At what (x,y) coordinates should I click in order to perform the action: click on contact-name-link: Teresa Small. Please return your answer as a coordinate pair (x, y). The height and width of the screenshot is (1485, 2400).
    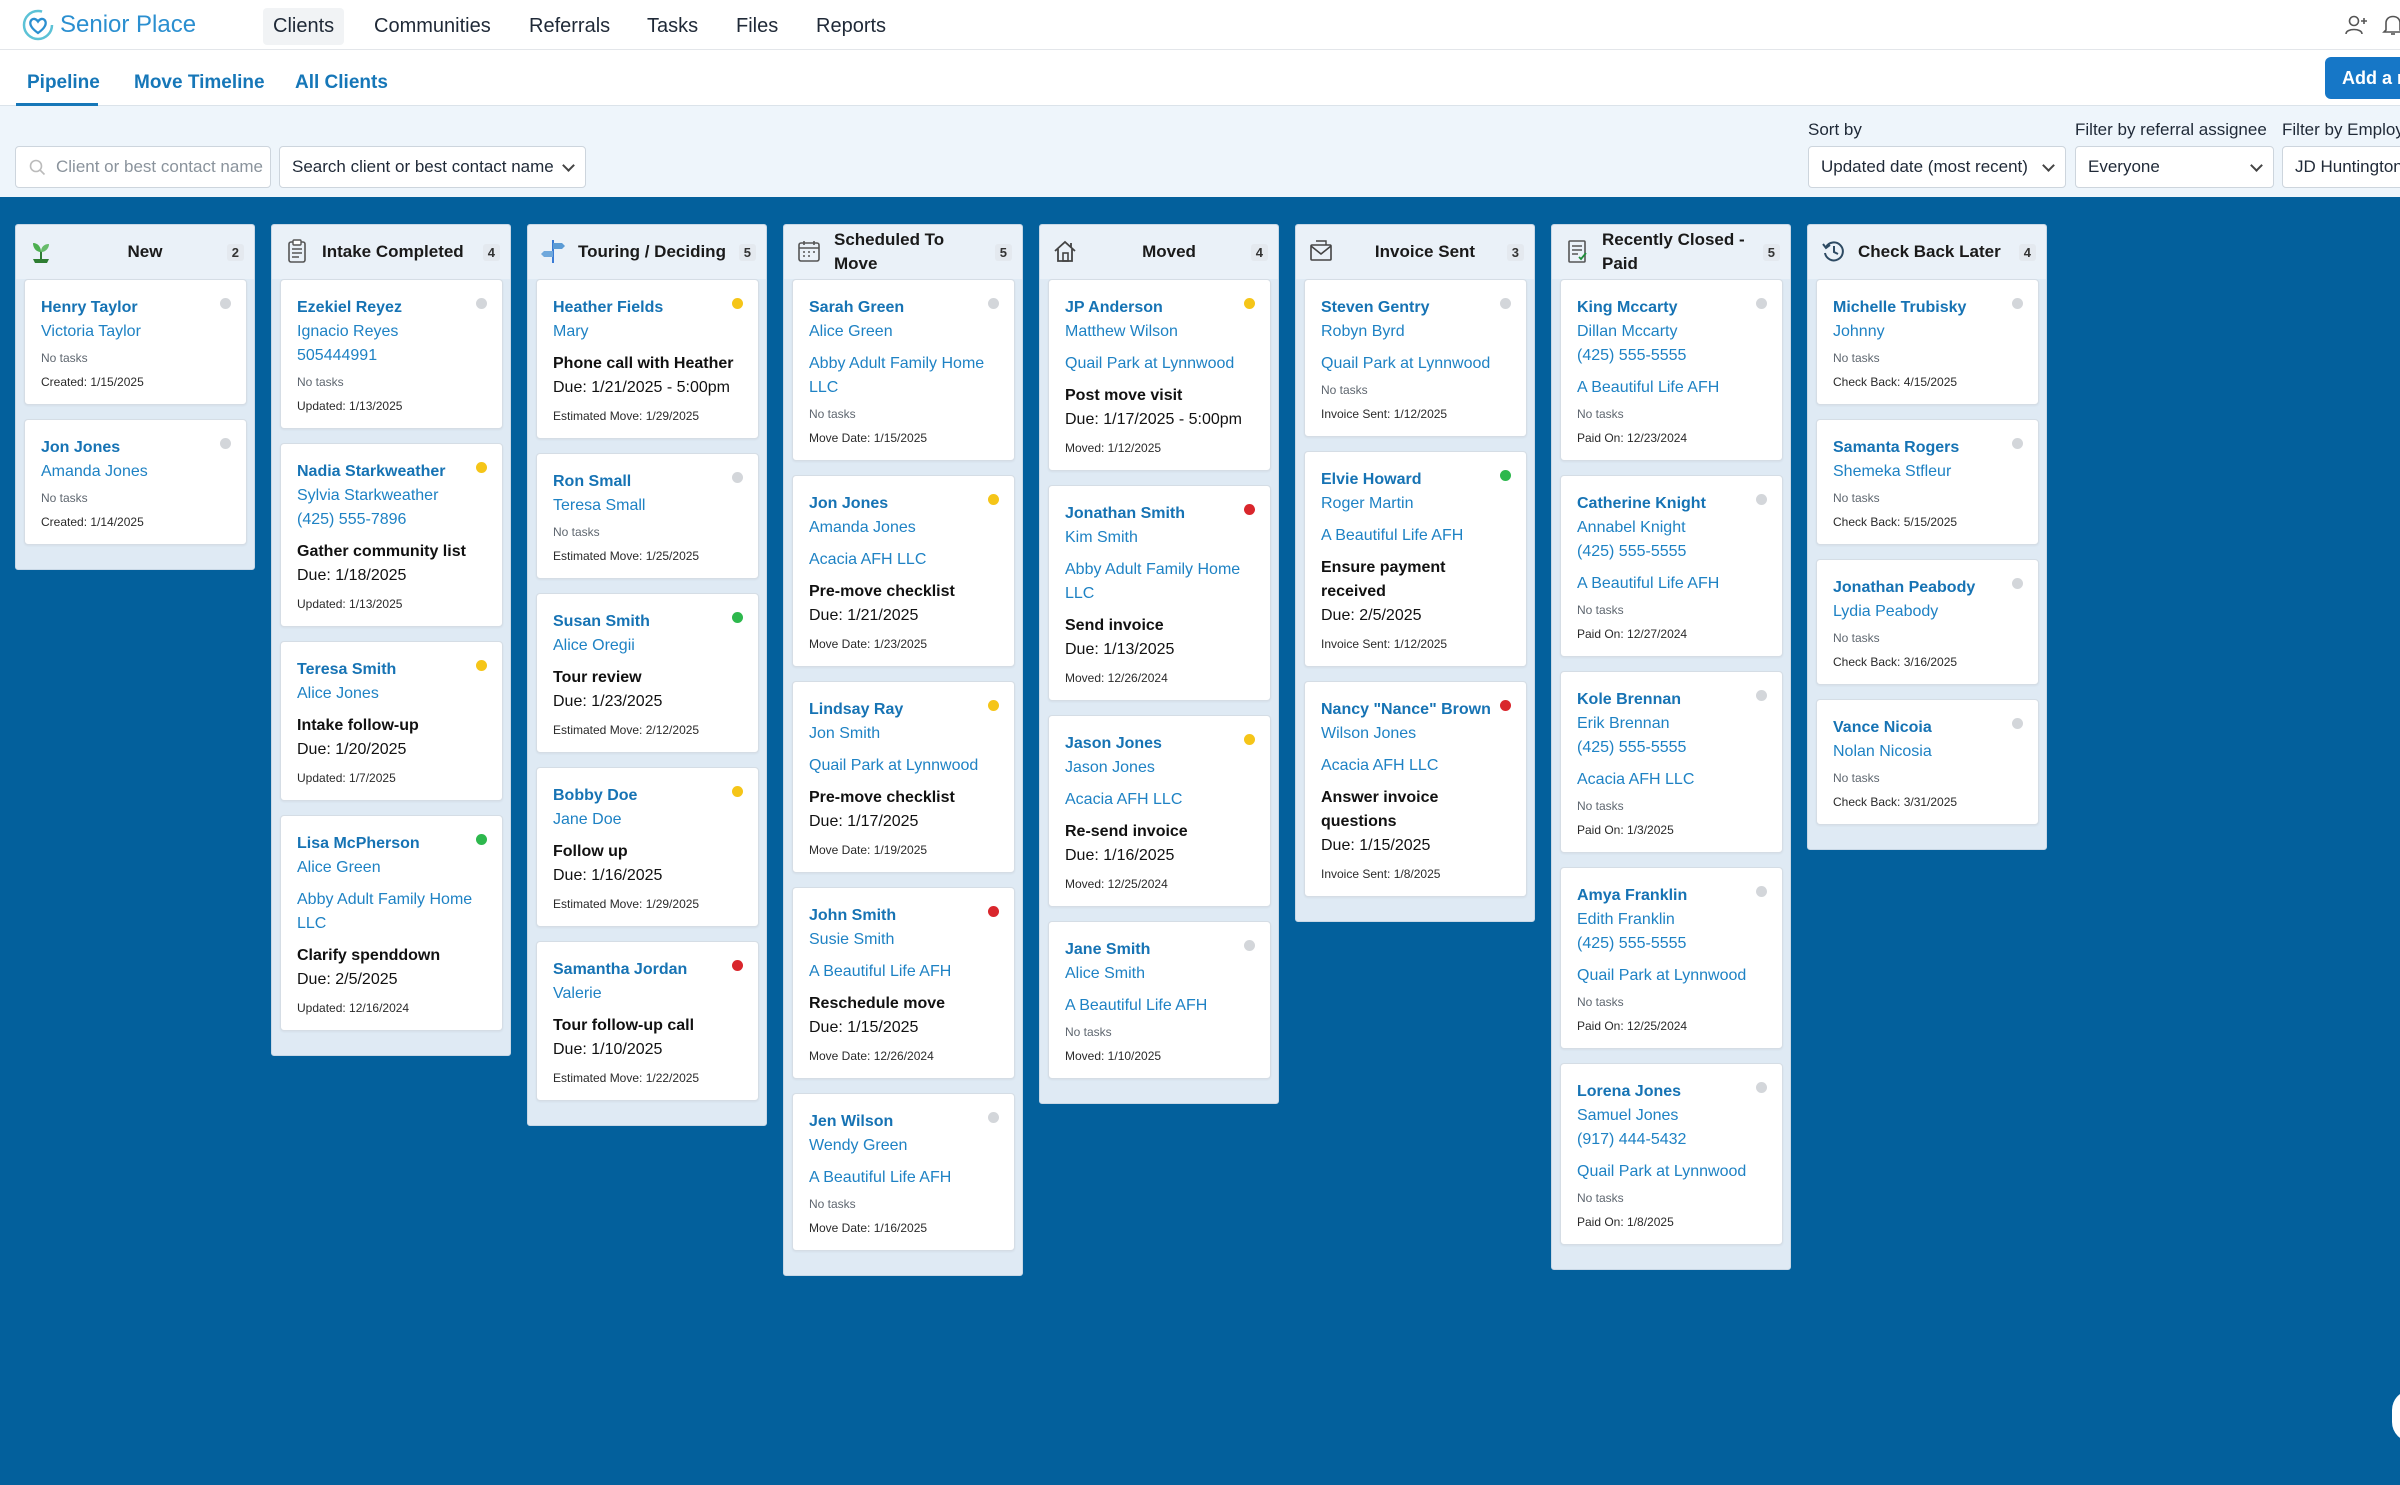
    Looking at the image, I should click on (647, 506).